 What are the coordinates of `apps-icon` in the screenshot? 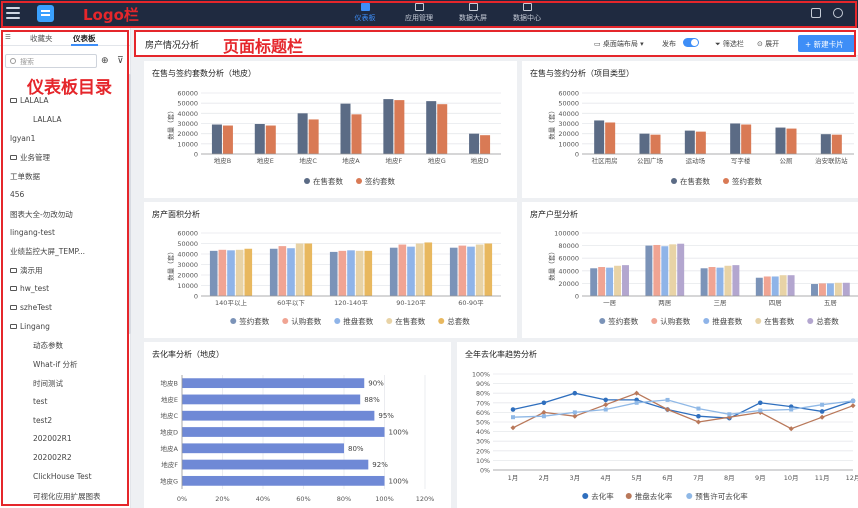 It's located at (419, 7).